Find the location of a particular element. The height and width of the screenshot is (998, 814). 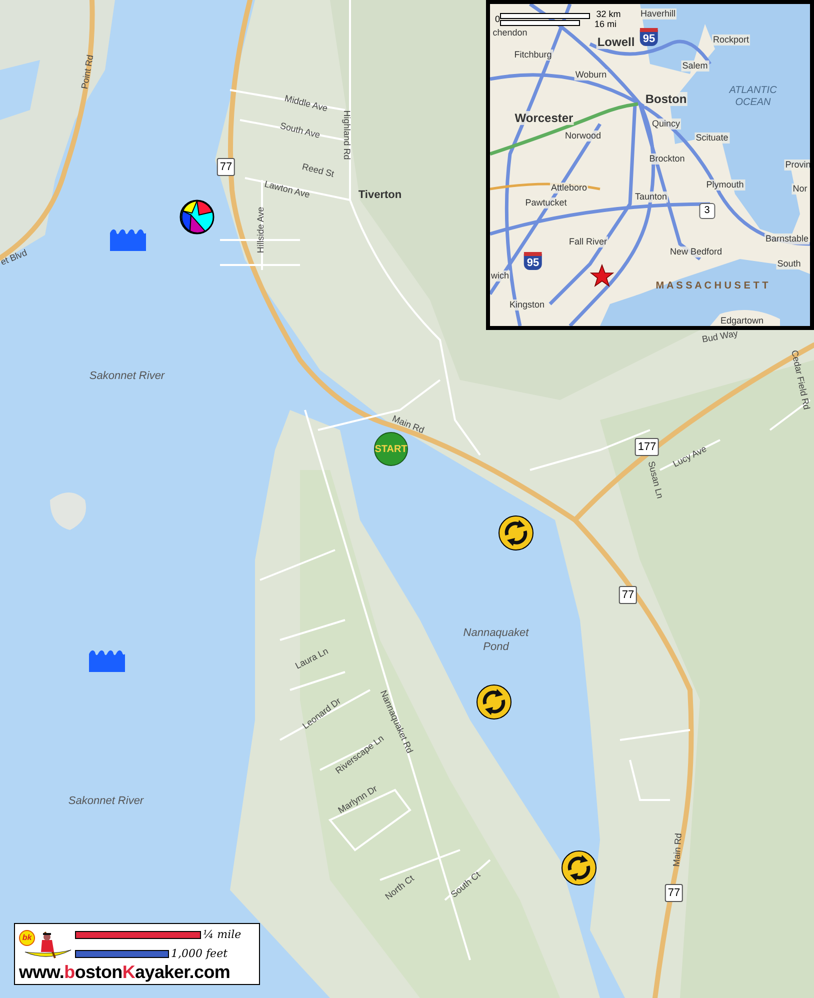

cove-water is located at coordinates (20, 90).